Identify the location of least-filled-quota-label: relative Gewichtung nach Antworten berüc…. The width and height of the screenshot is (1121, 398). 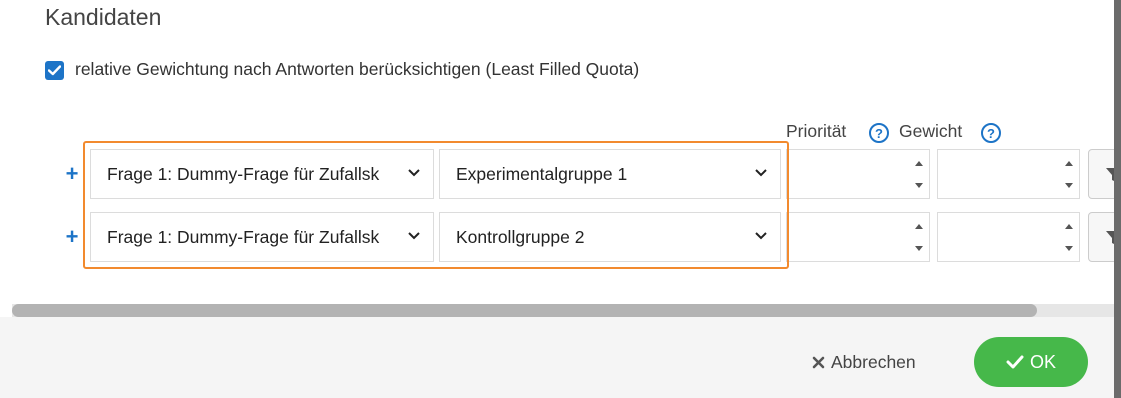
(357, 69).